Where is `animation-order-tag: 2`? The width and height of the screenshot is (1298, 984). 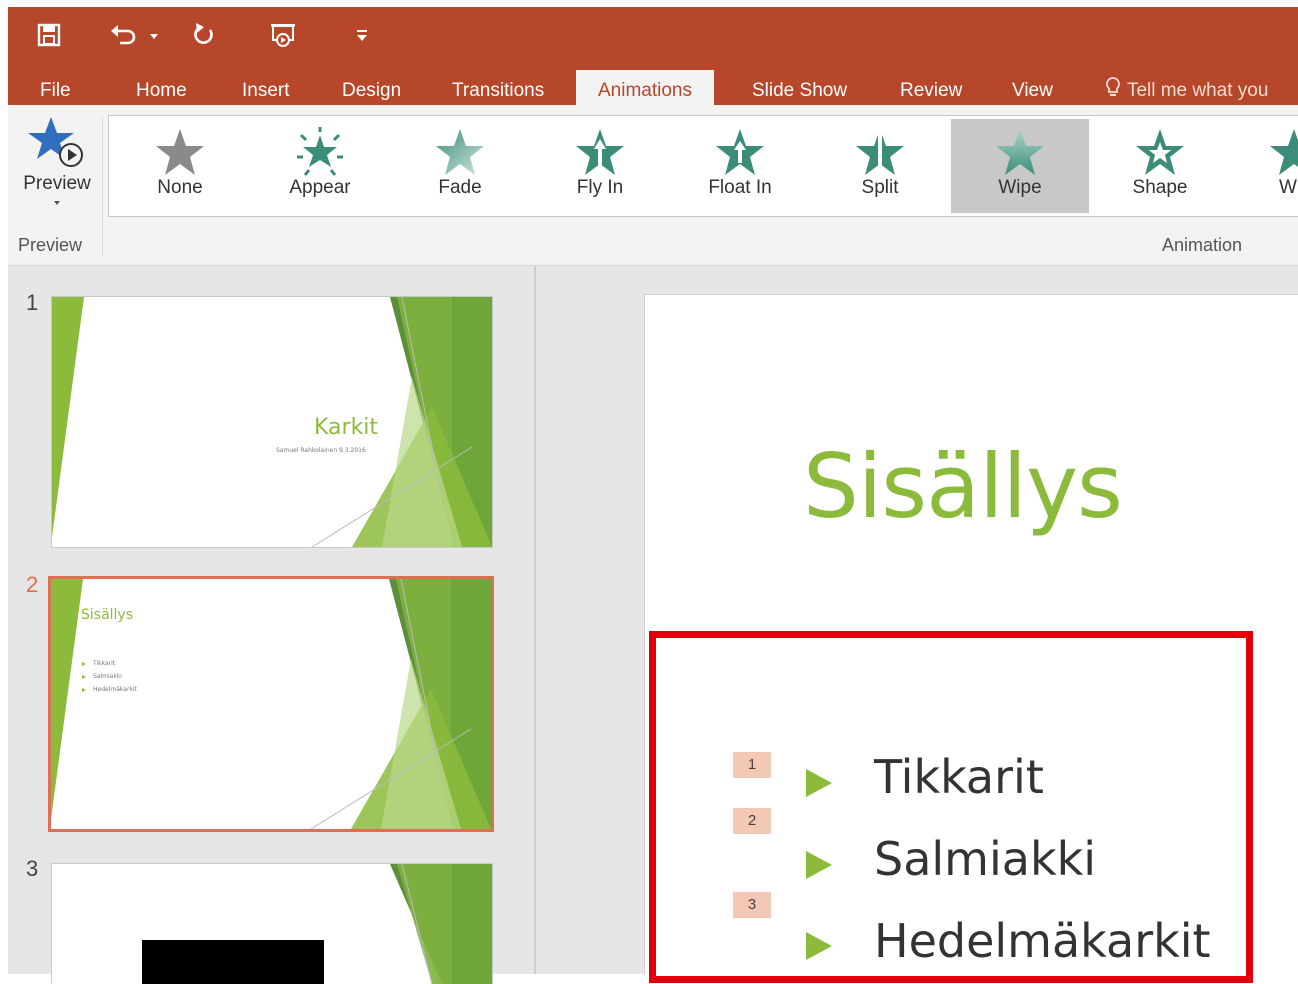
animation-order-tag: 2 is located at coordinates (752, 821).